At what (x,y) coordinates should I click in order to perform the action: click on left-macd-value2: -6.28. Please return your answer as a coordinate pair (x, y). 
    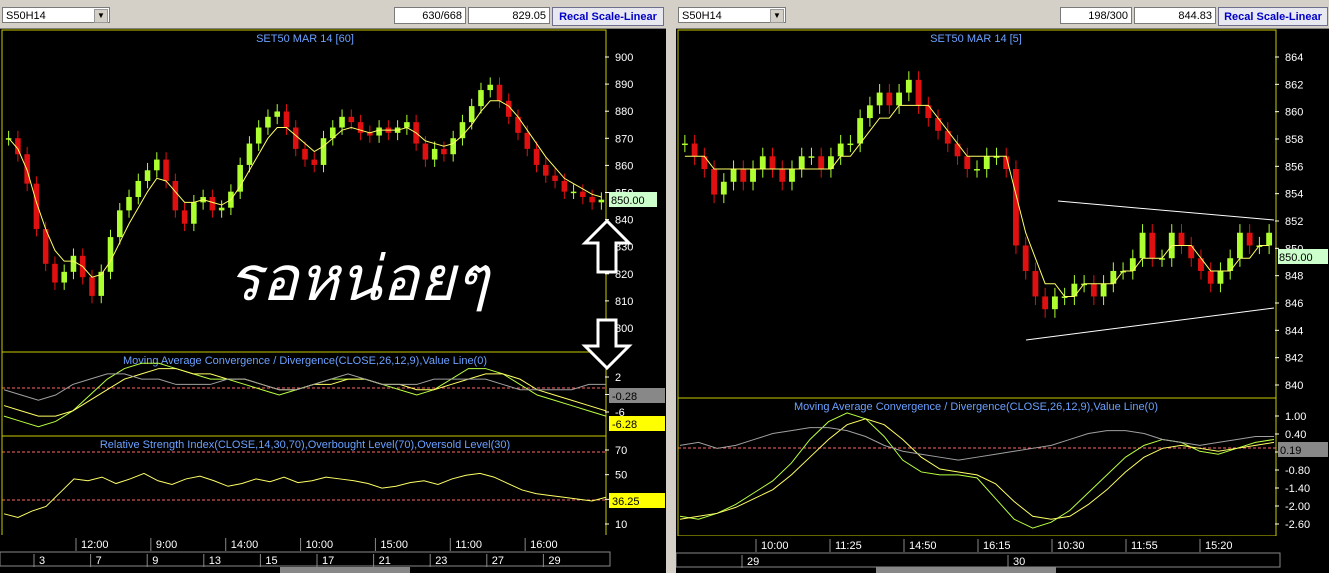
    Looking at the image, I should click on (624, 425).